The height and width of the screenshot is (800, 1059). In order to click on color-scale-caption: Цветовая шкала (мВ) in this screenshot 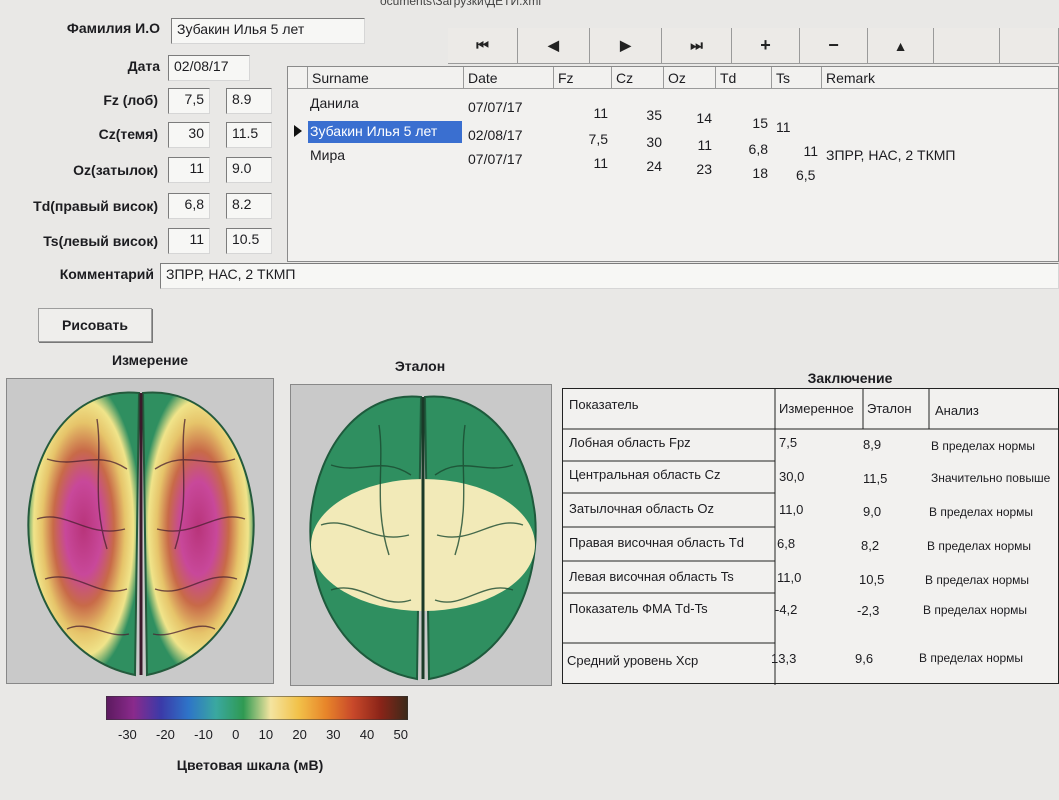, I will do `click(250, 765)`.